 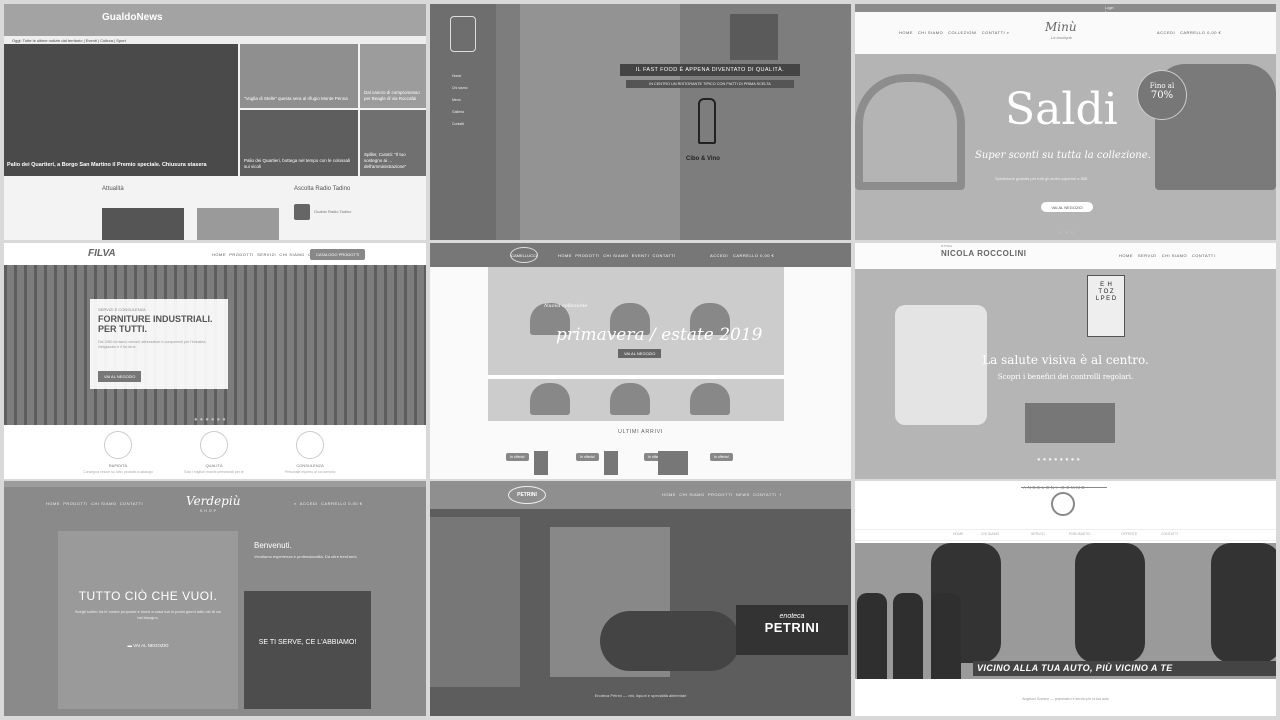 I want to click on radio-logo, so click(x=302, y=212).